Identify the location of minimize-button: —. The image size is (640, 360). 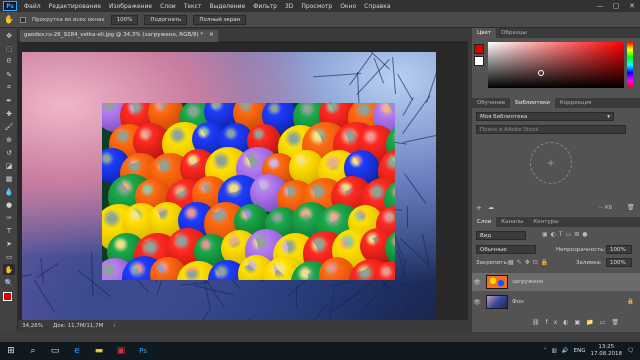
(600, 6).